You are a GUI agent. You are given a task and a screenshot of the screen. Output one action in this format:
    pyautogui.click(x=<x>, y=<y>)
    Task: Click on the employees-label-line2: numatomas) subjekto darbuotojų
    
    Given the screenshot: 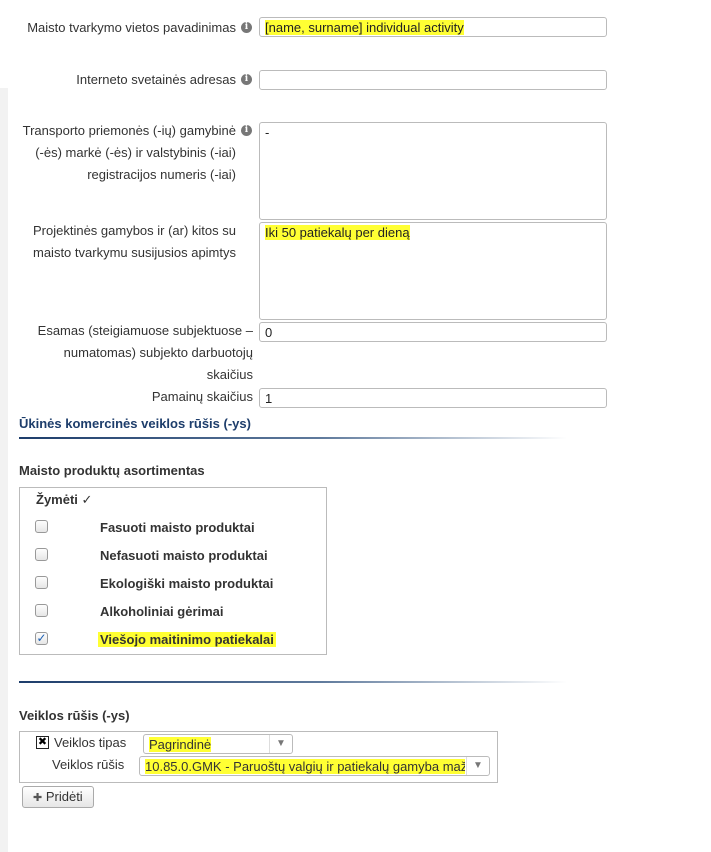 What is the action you would take?
    pyautogui.click(x=158, y=352)
    